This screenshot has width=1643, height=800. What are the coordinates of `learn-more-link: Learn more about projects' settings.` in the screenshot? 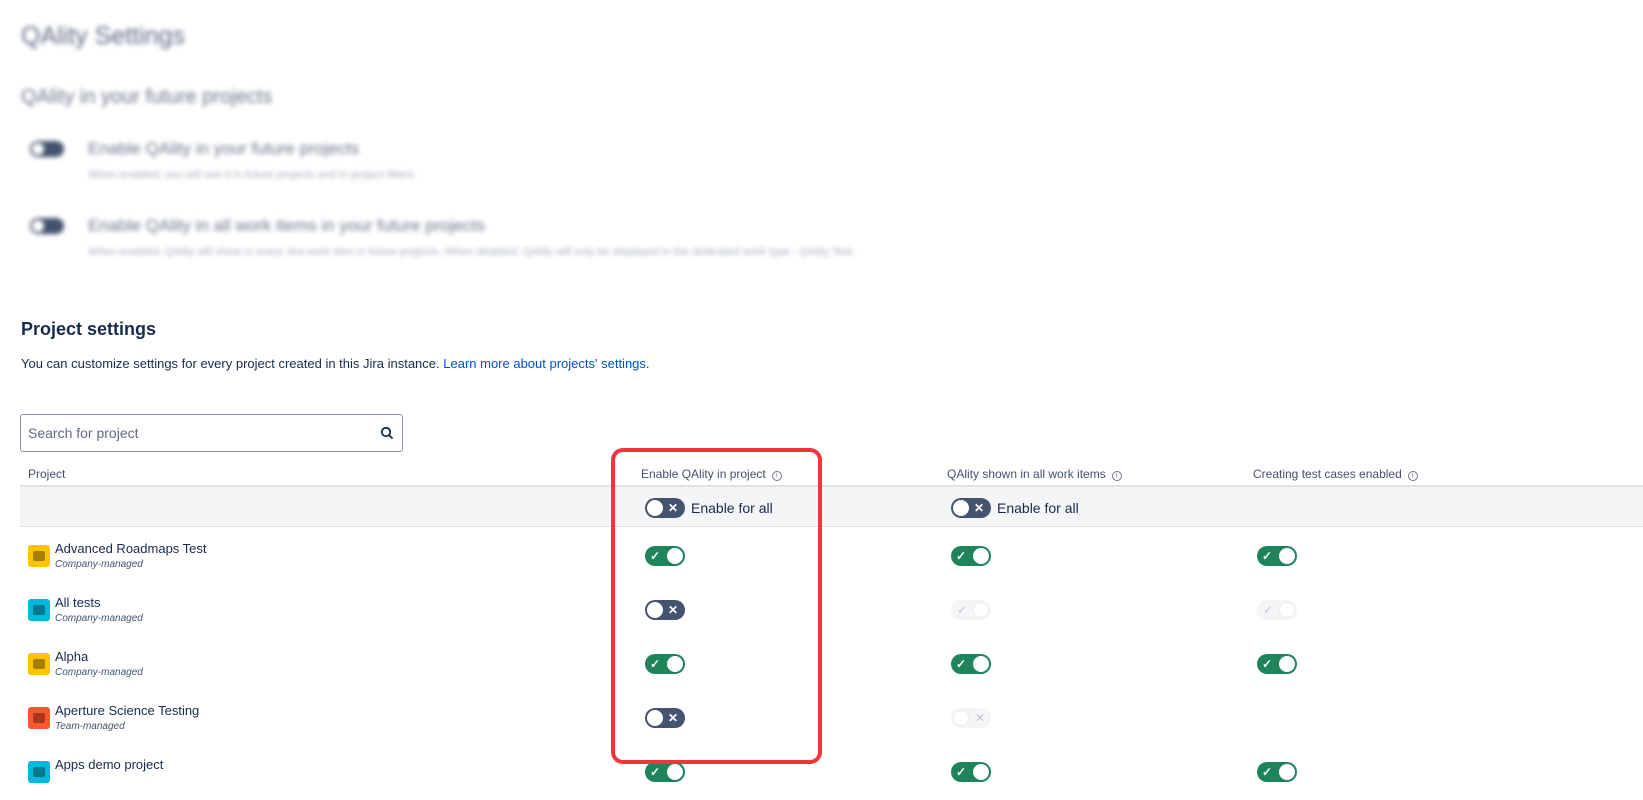 It's located at (546, 363).